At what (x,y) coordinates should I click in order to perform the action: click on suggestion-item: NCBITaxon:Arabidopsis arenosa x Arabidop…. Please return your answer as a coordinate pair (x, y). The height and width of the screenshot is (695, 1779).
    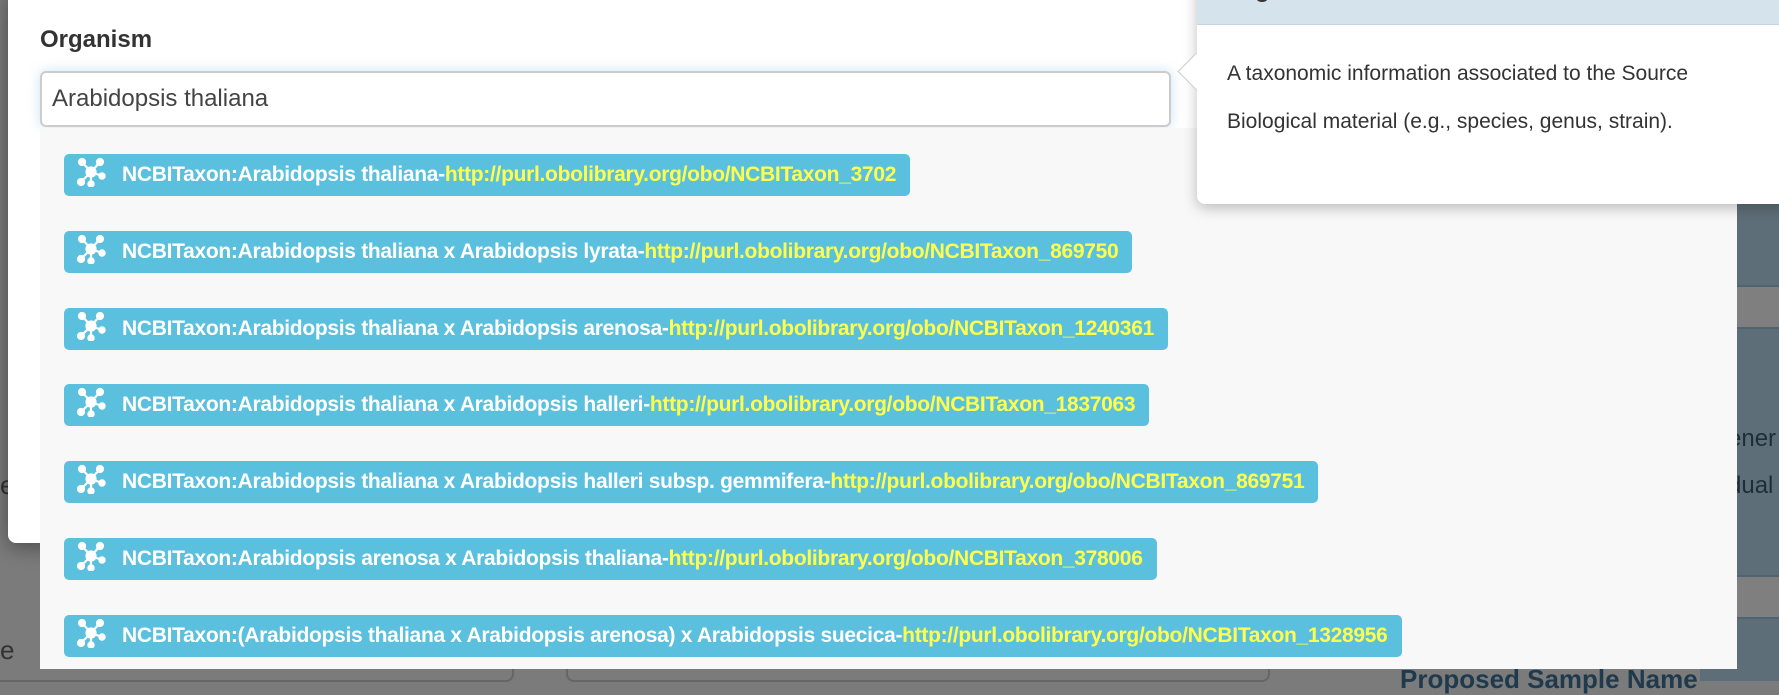
    Looking at the image, I should click on (610, 559).